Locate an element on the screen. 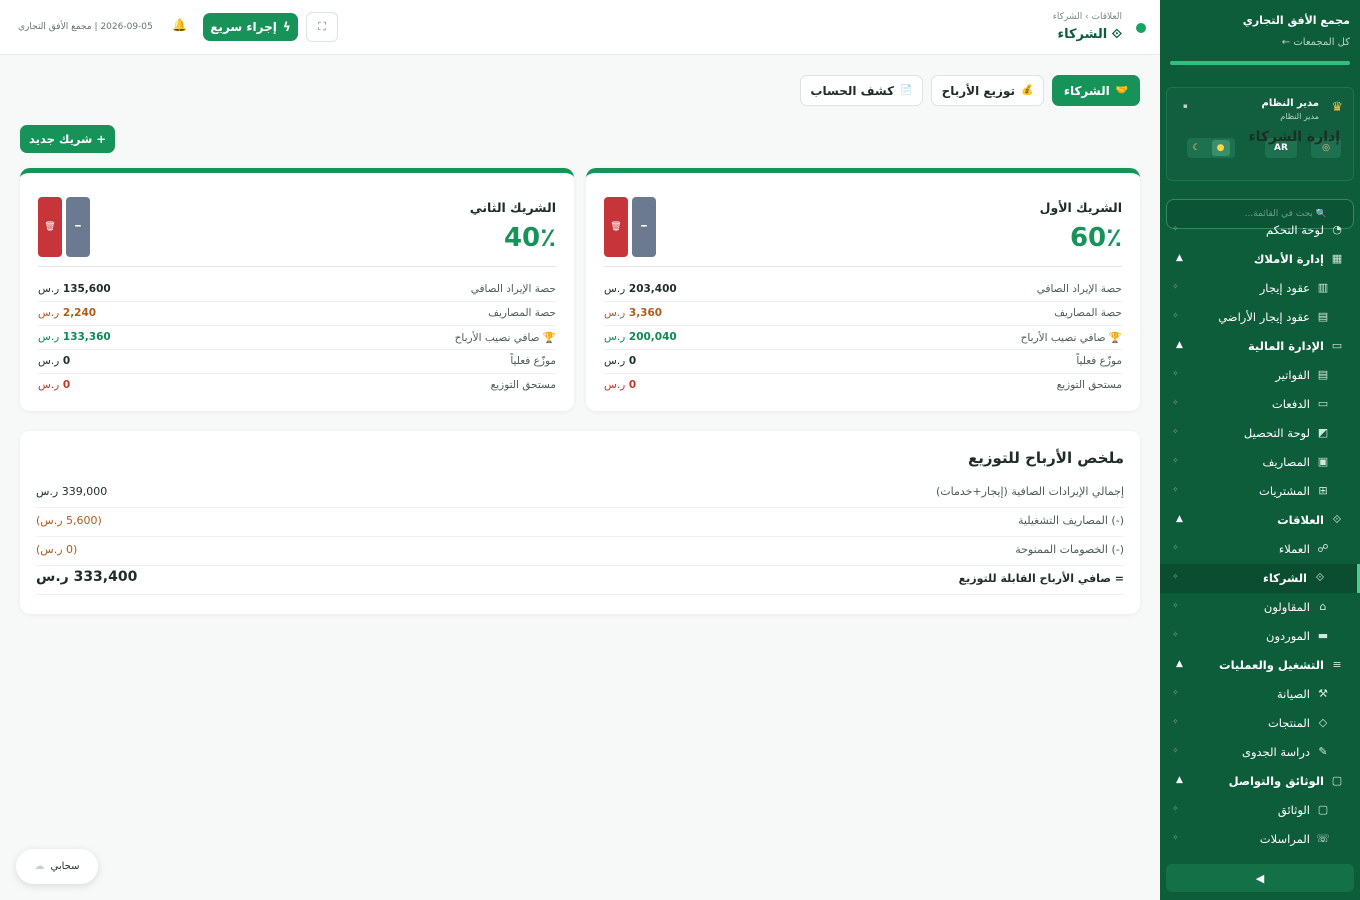 The height and width of the screenshot is (900, 1360). fullscreen-button: ⛶ is located at coordinates (322, 27).